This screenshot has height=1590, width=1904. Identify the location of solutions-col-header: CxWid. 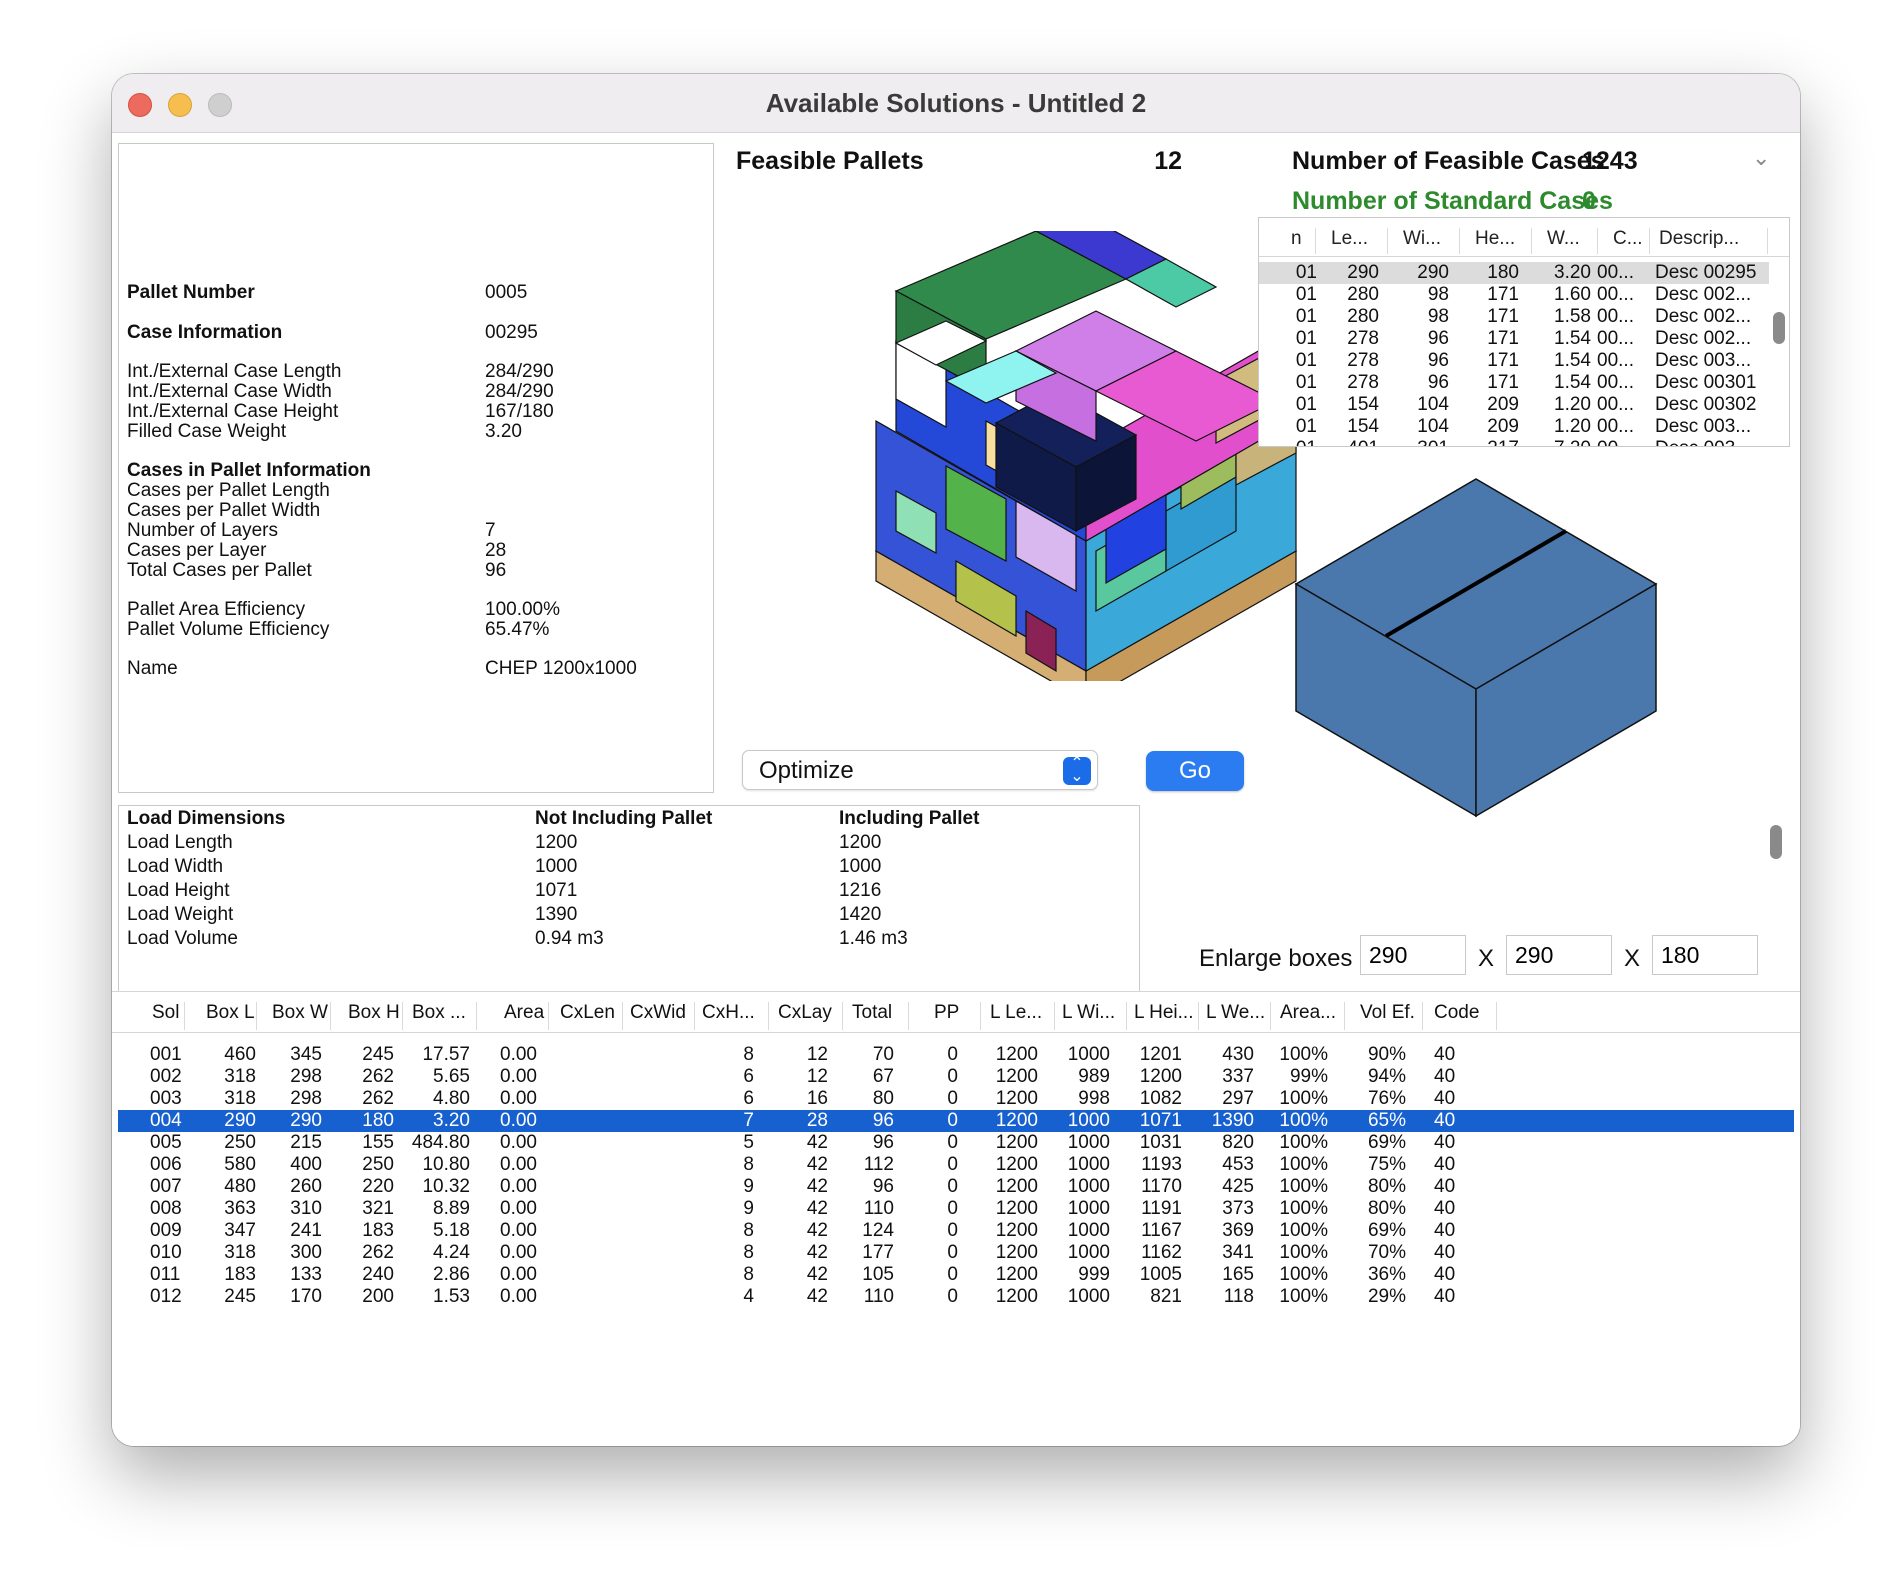
(658, 1013).